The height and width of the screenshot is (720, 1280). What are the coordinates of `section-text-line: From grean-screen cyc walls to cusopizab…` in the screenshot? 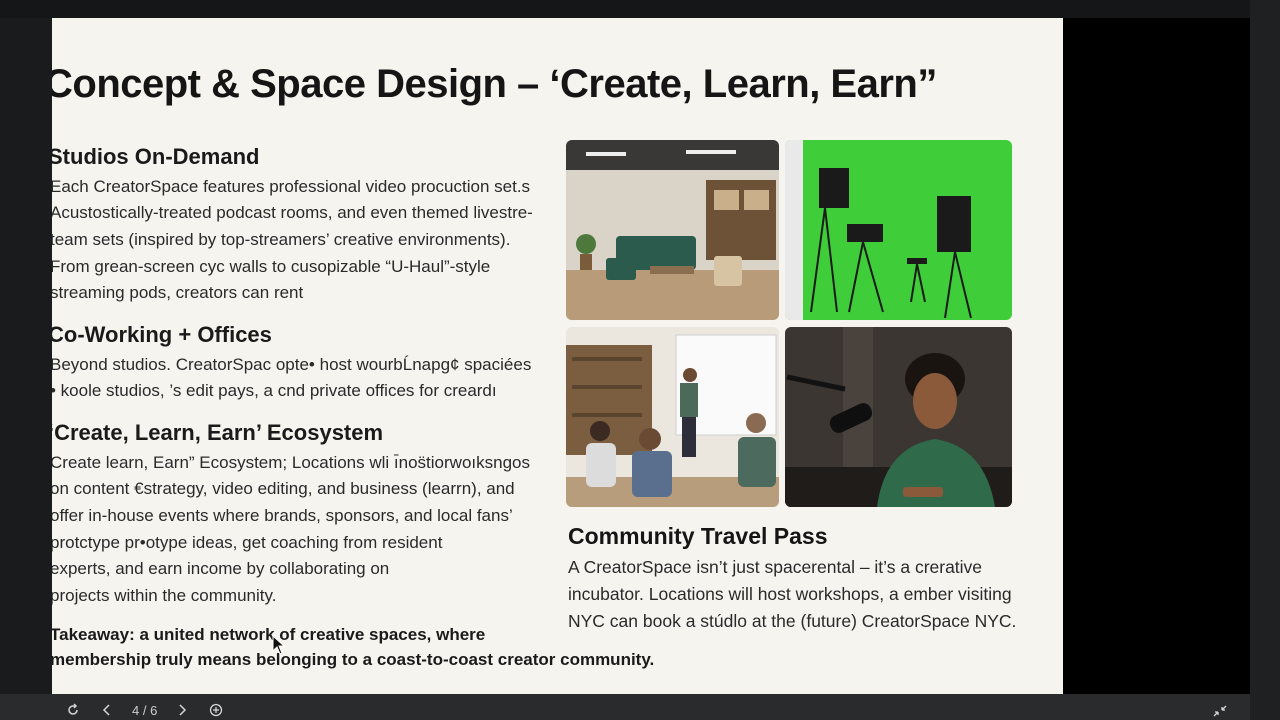 It's located at (271, 266).